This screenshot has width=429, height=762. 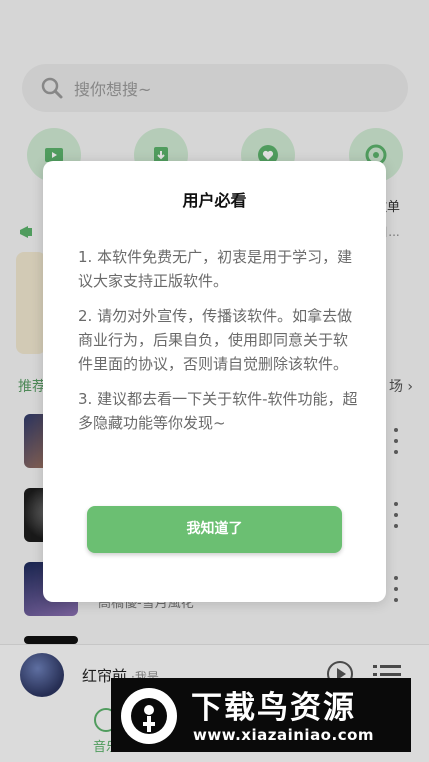 What do you see at coordinates (214, 529) in the screenshot?
I see `confirm-button: 我知道了` at bounding box center [214, 529].